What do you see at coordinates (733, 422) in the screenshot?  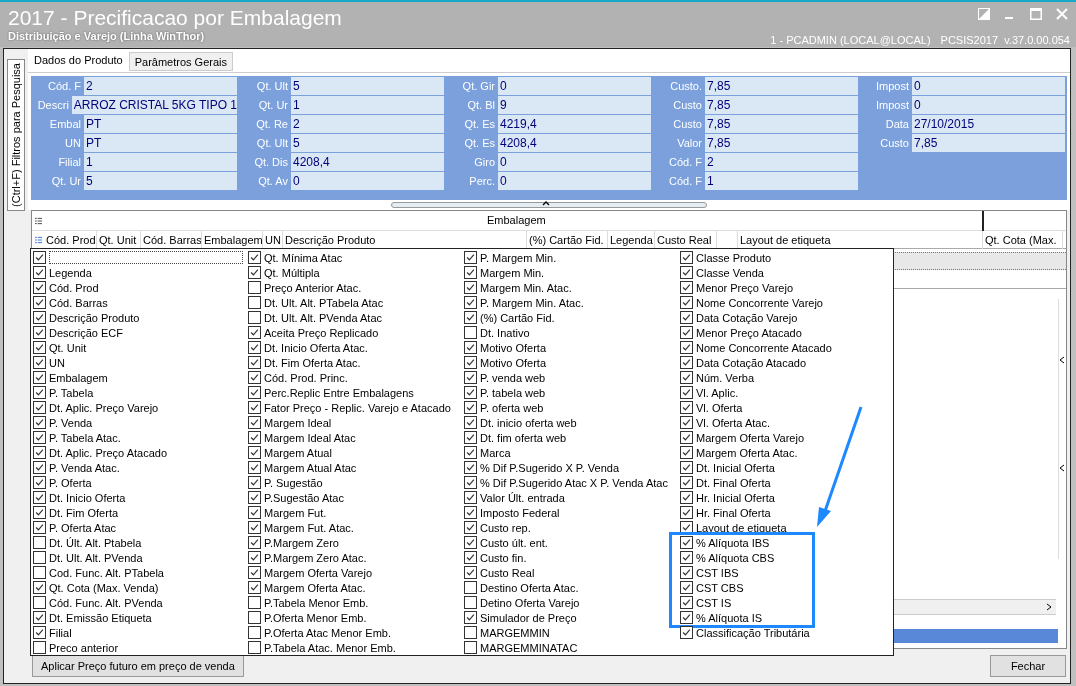 I see `checkbox-label: Vl. Oferta Atac.` at bounding box center [733, 422].